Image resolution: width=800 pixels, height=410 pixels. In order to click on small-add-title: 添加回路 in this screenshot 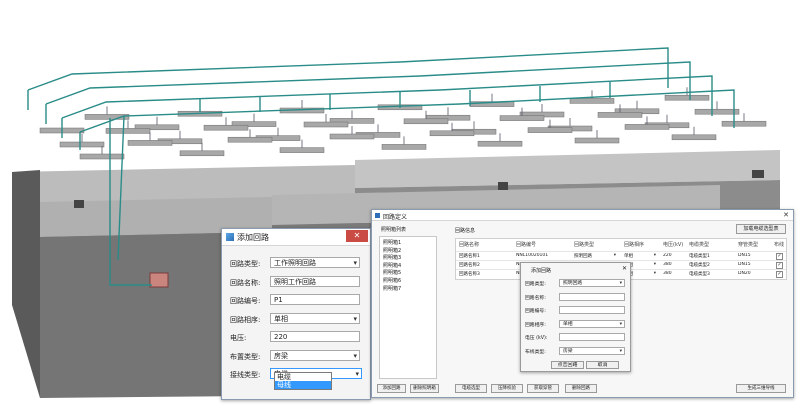, I will do `click(541, 271)`.